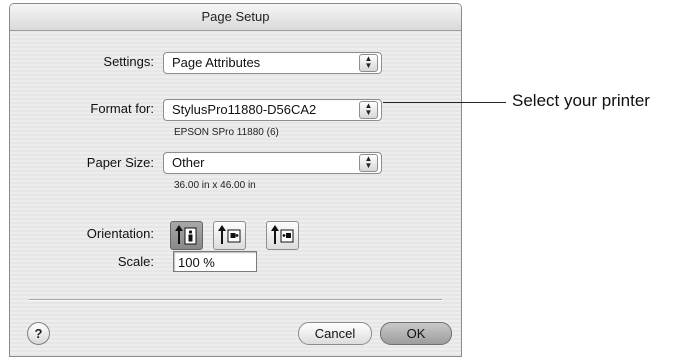 The image size is (690, 360). What do you see at coordinates (120, 233) in the screenshot?
I see `orientation-label: Orientation:` at bounding box center [120, 233].